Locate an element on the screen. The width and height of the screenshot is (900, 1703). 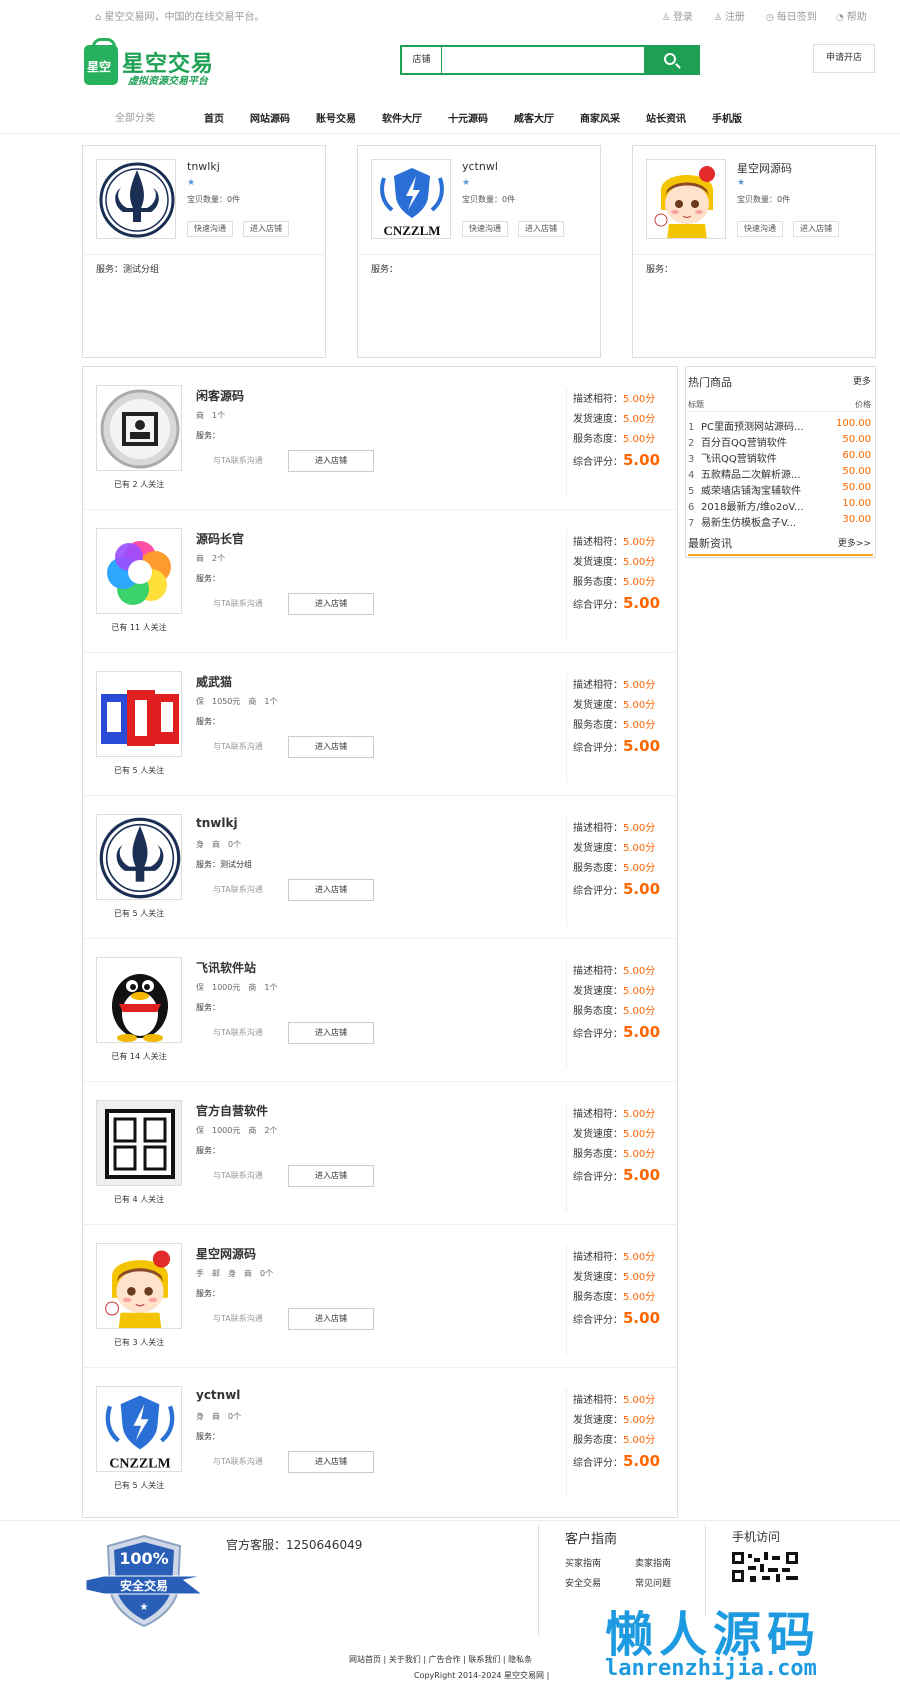
shop-logo-photo-icon is located at coordinates (139, 428).